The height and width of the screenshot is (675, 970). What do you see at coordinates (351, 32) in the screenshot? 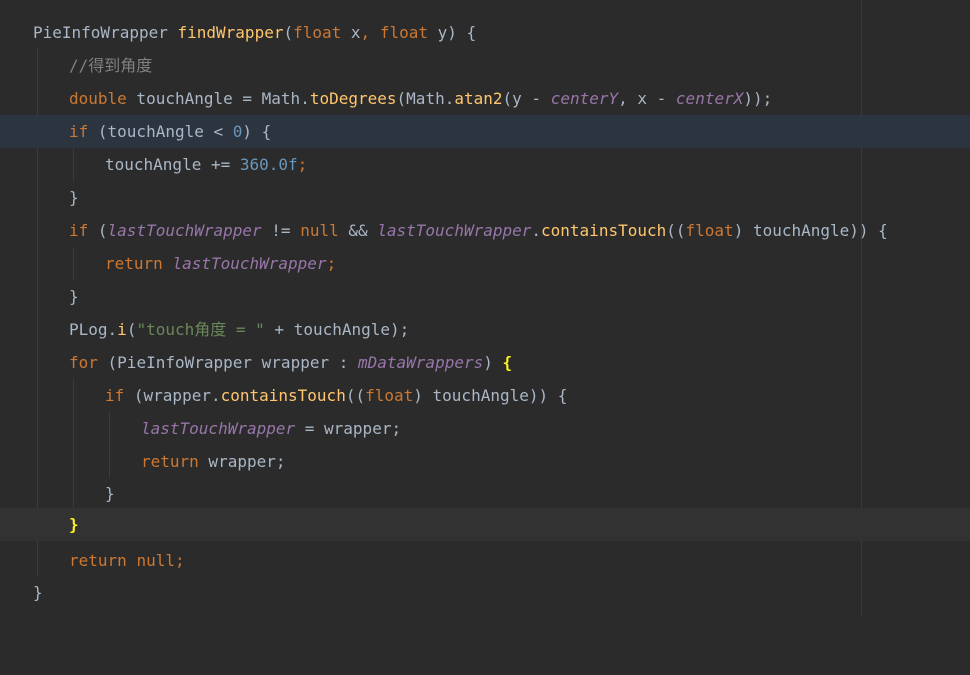
I see `param: x` at bounding box center [351, 32].